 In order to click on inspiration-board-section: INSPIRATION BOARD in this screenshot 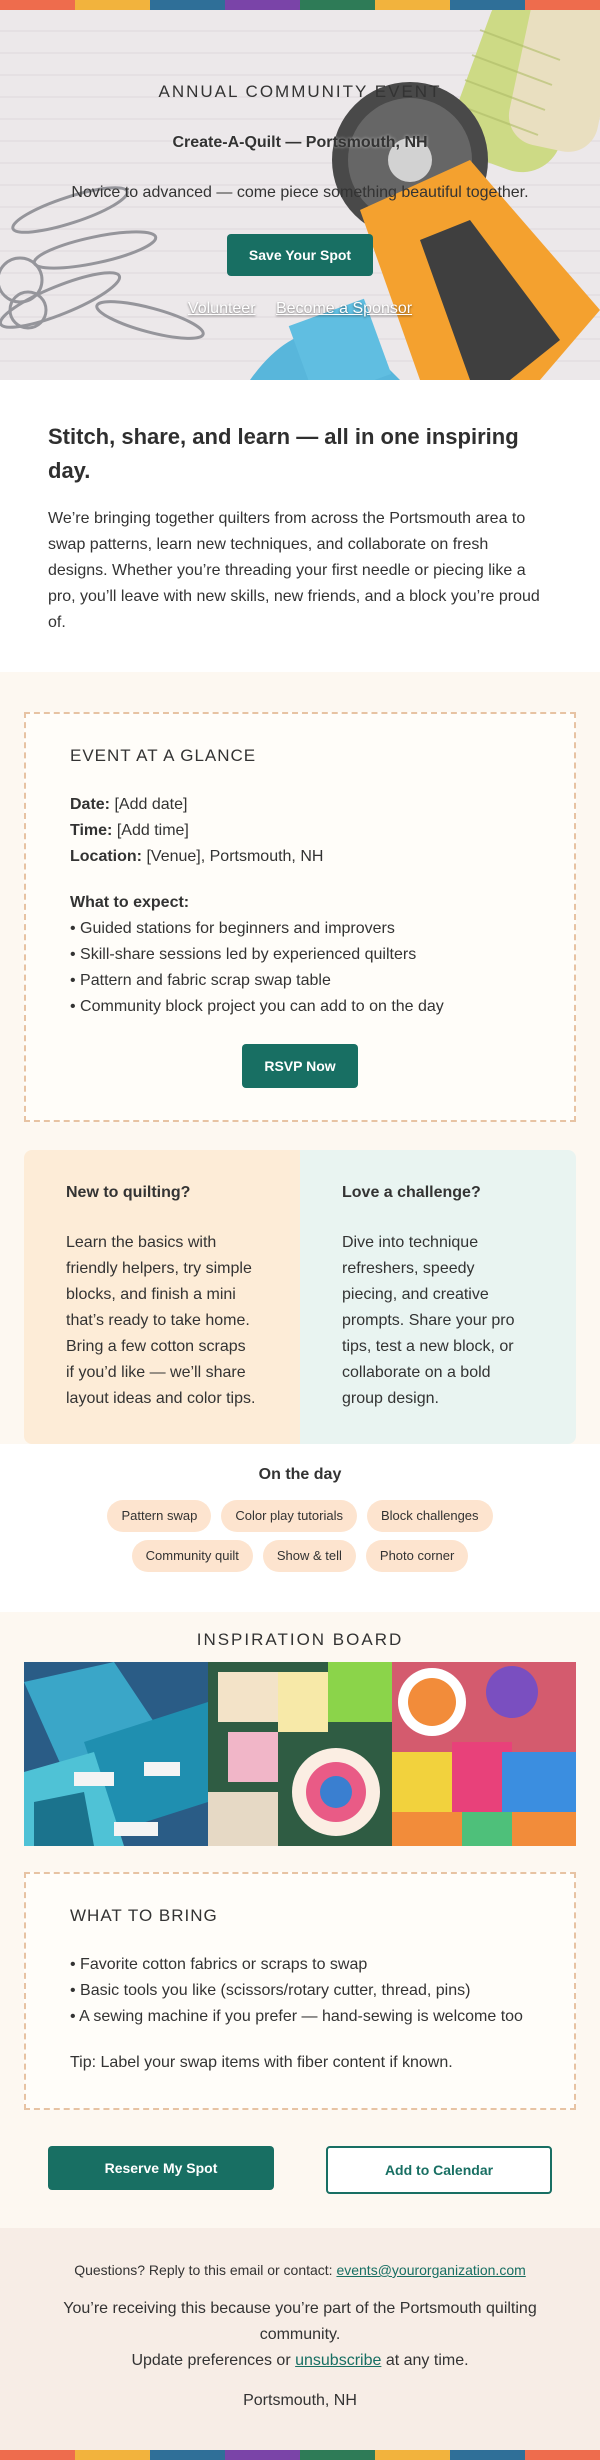, I will do `click(300, 1738)`.